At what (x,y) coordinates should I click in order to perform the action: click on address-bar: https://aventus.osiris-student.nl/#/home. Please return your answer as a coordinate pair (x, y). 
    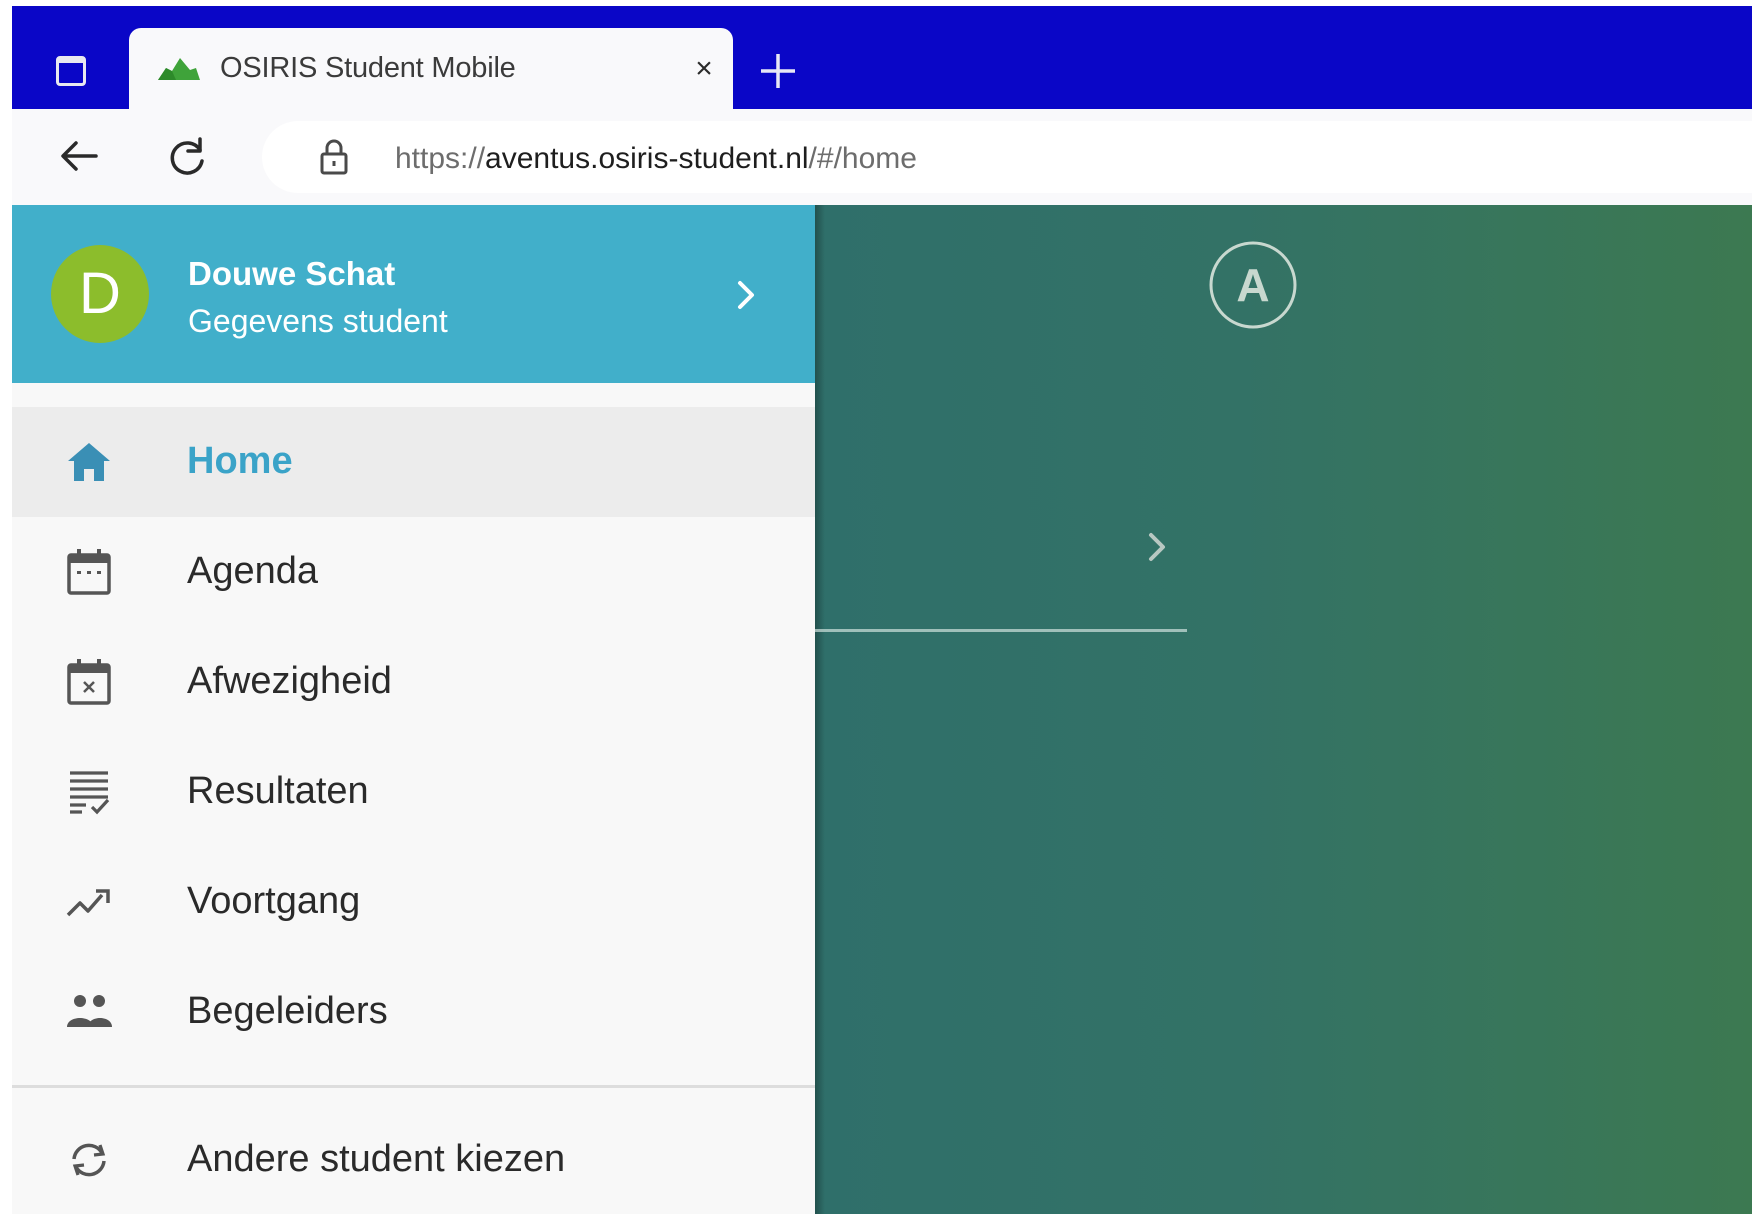
    Looking at the image, I should click on (1007, 157).